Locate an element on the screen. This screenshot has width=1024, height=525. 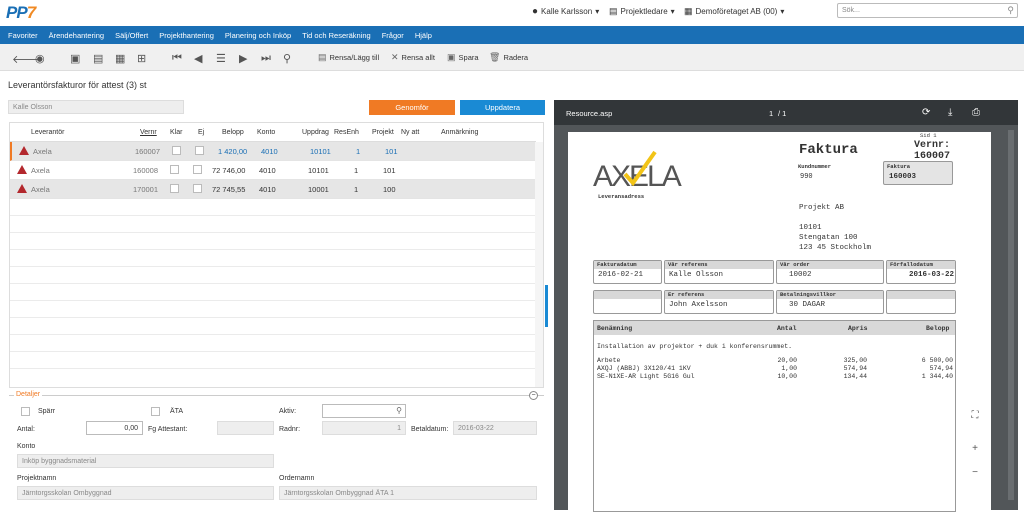
form-icon: ▣ is located at coordinates (75, 58).